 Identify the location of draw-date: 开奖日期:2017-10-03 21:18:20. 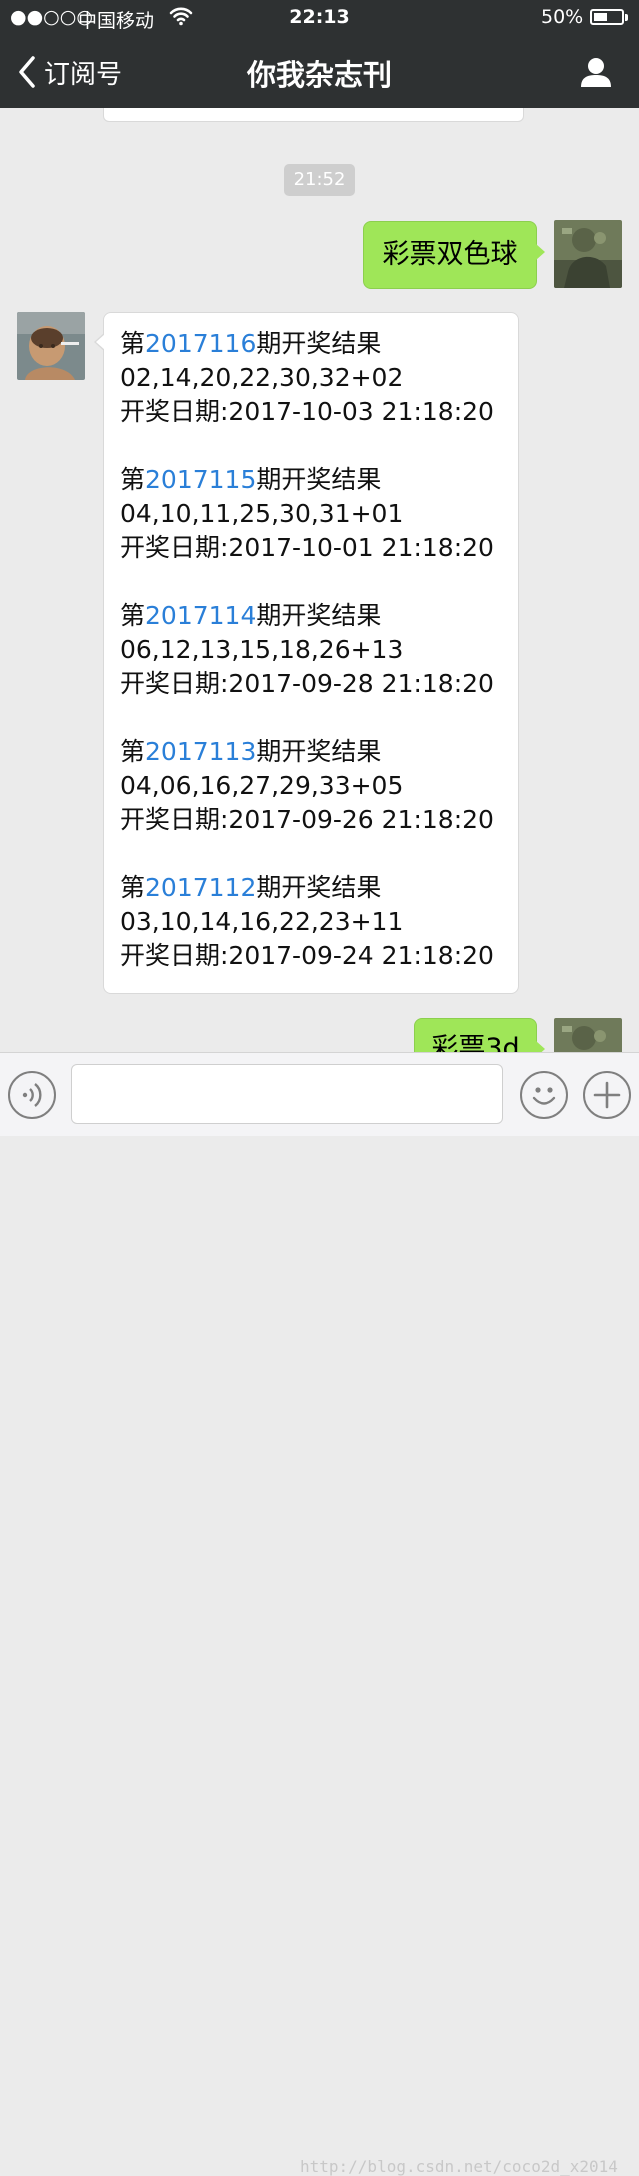
(307, 411).